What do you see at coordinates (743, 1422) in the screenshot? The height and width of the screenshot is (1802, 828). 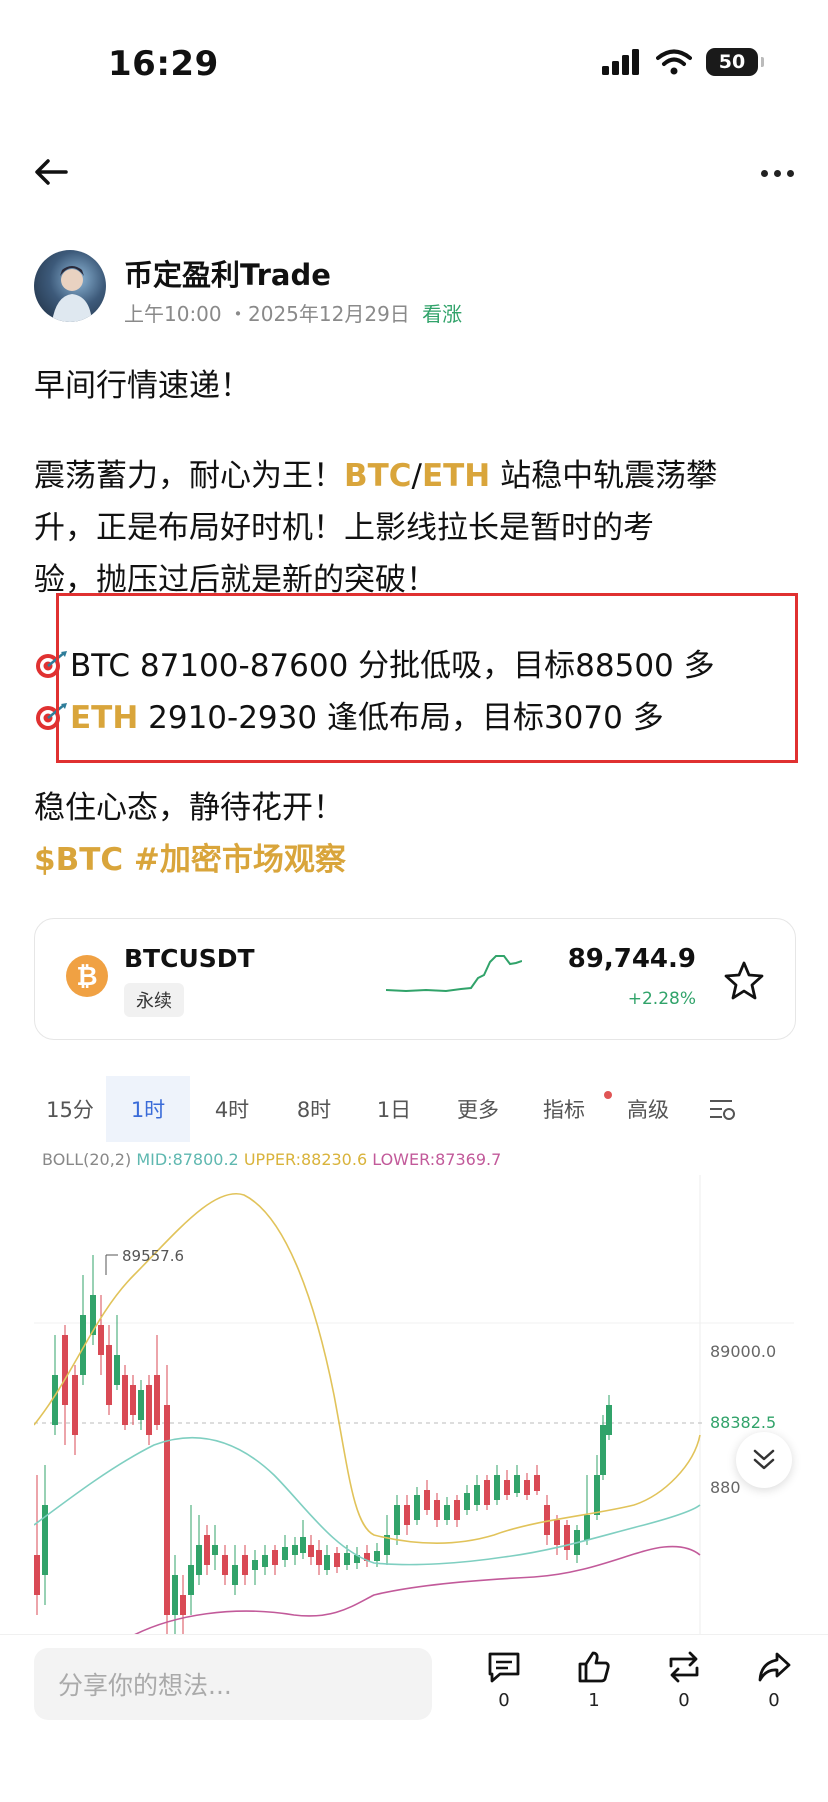 I see `current-price-label: 88382.5` at bounding box center [743, 1422].